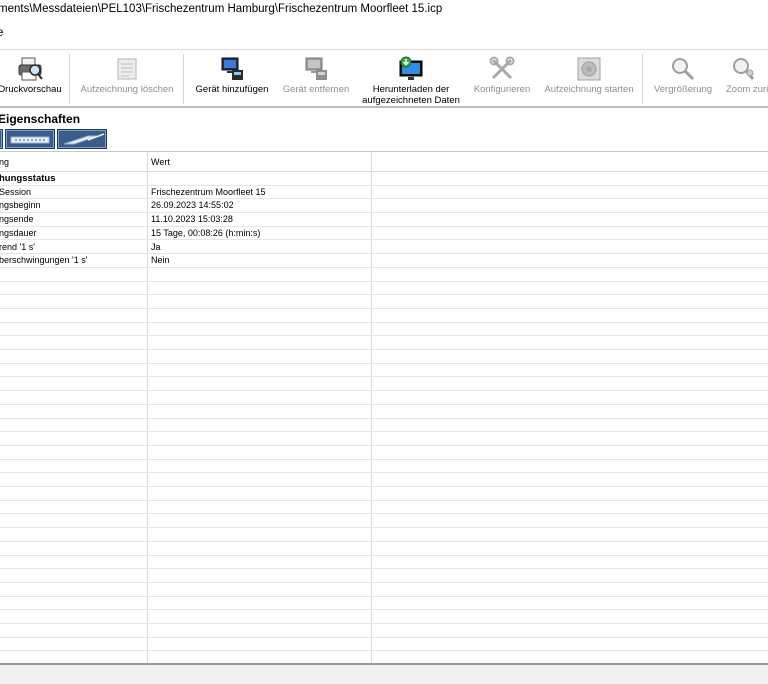  Describe the element at coordinates (160, 260) in the screenshot. I see `property-value: Nein` at that location.